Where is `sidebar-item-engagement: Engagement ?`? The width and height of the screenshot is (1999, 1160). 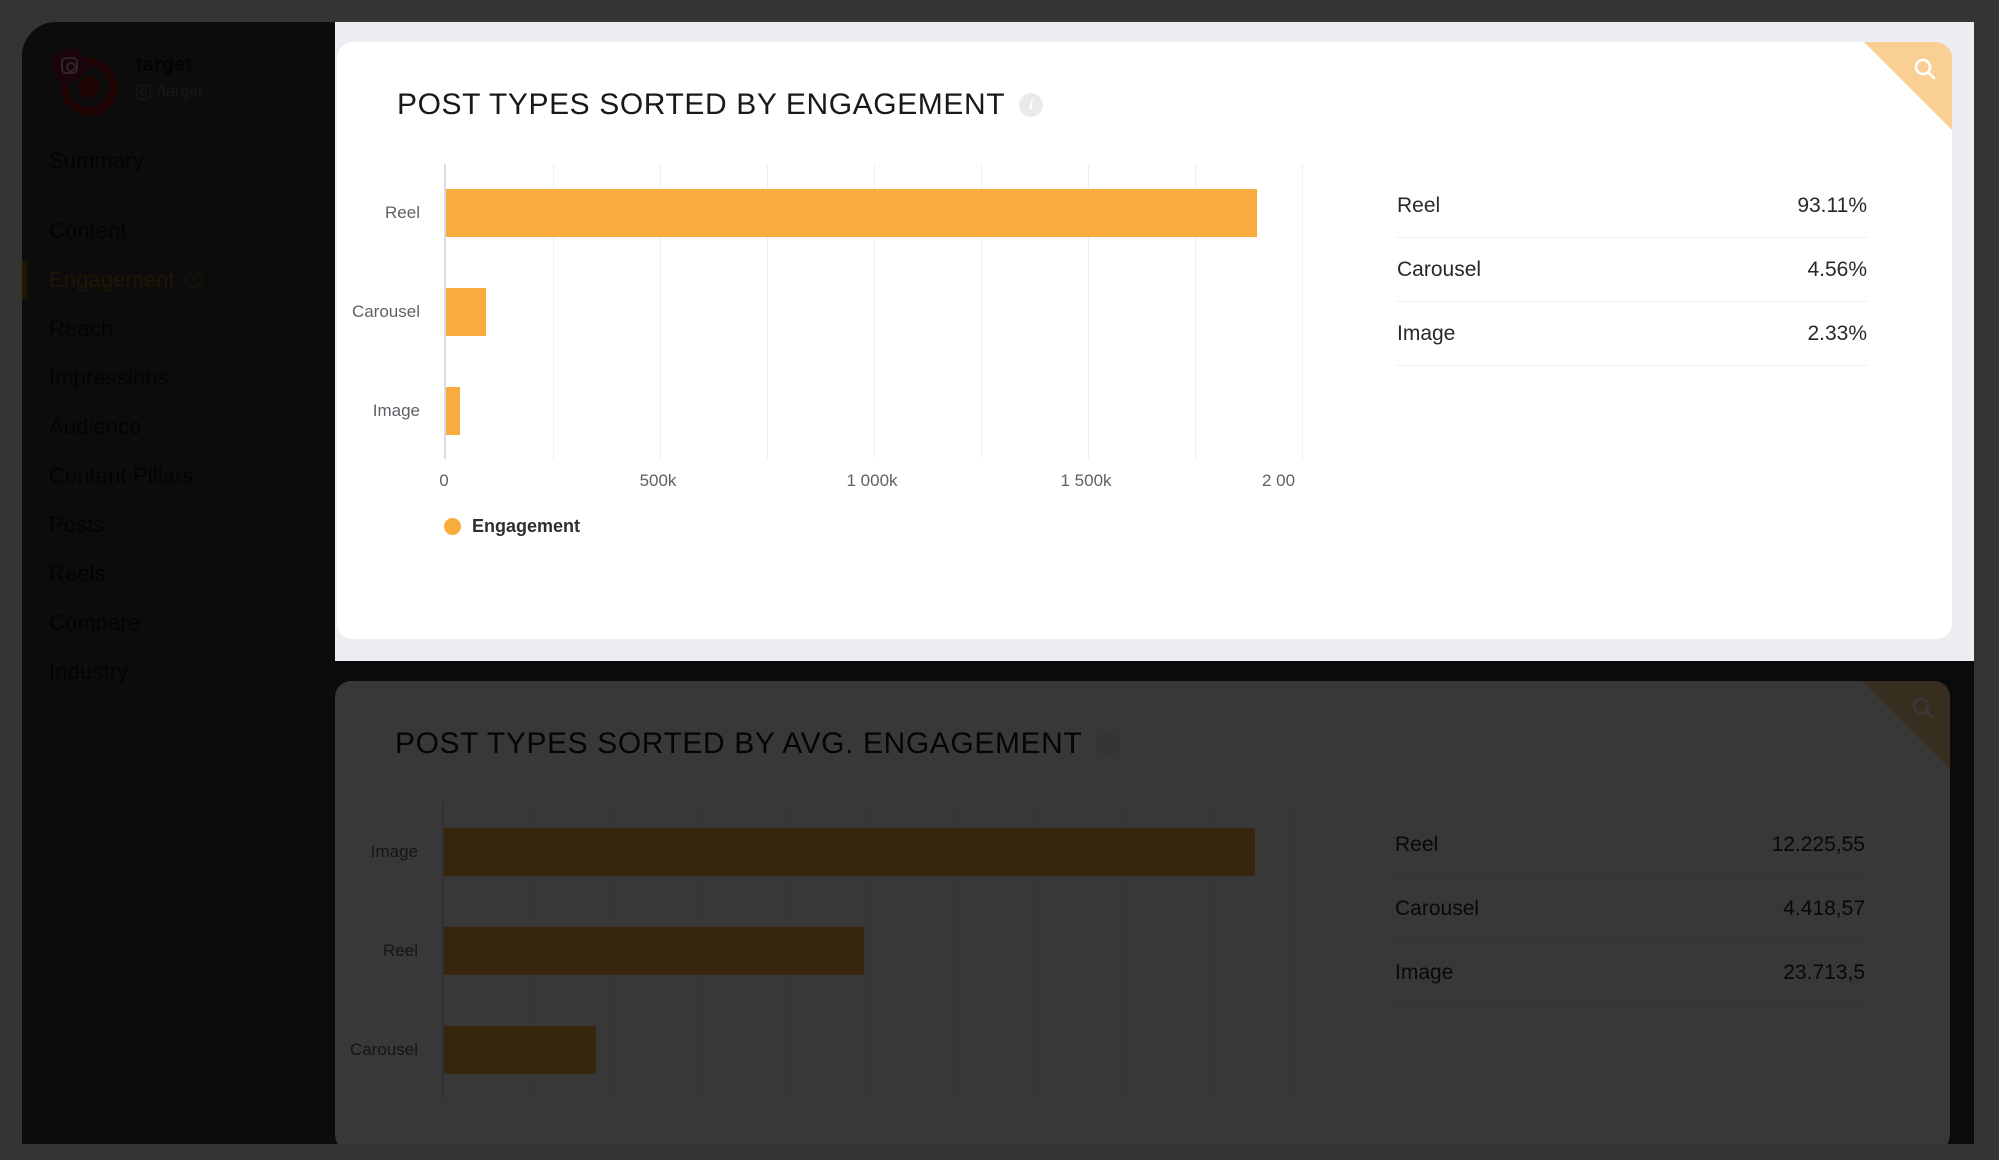
sidebar-item-engagement: Engagement ? is located at coordinates (178, 279).